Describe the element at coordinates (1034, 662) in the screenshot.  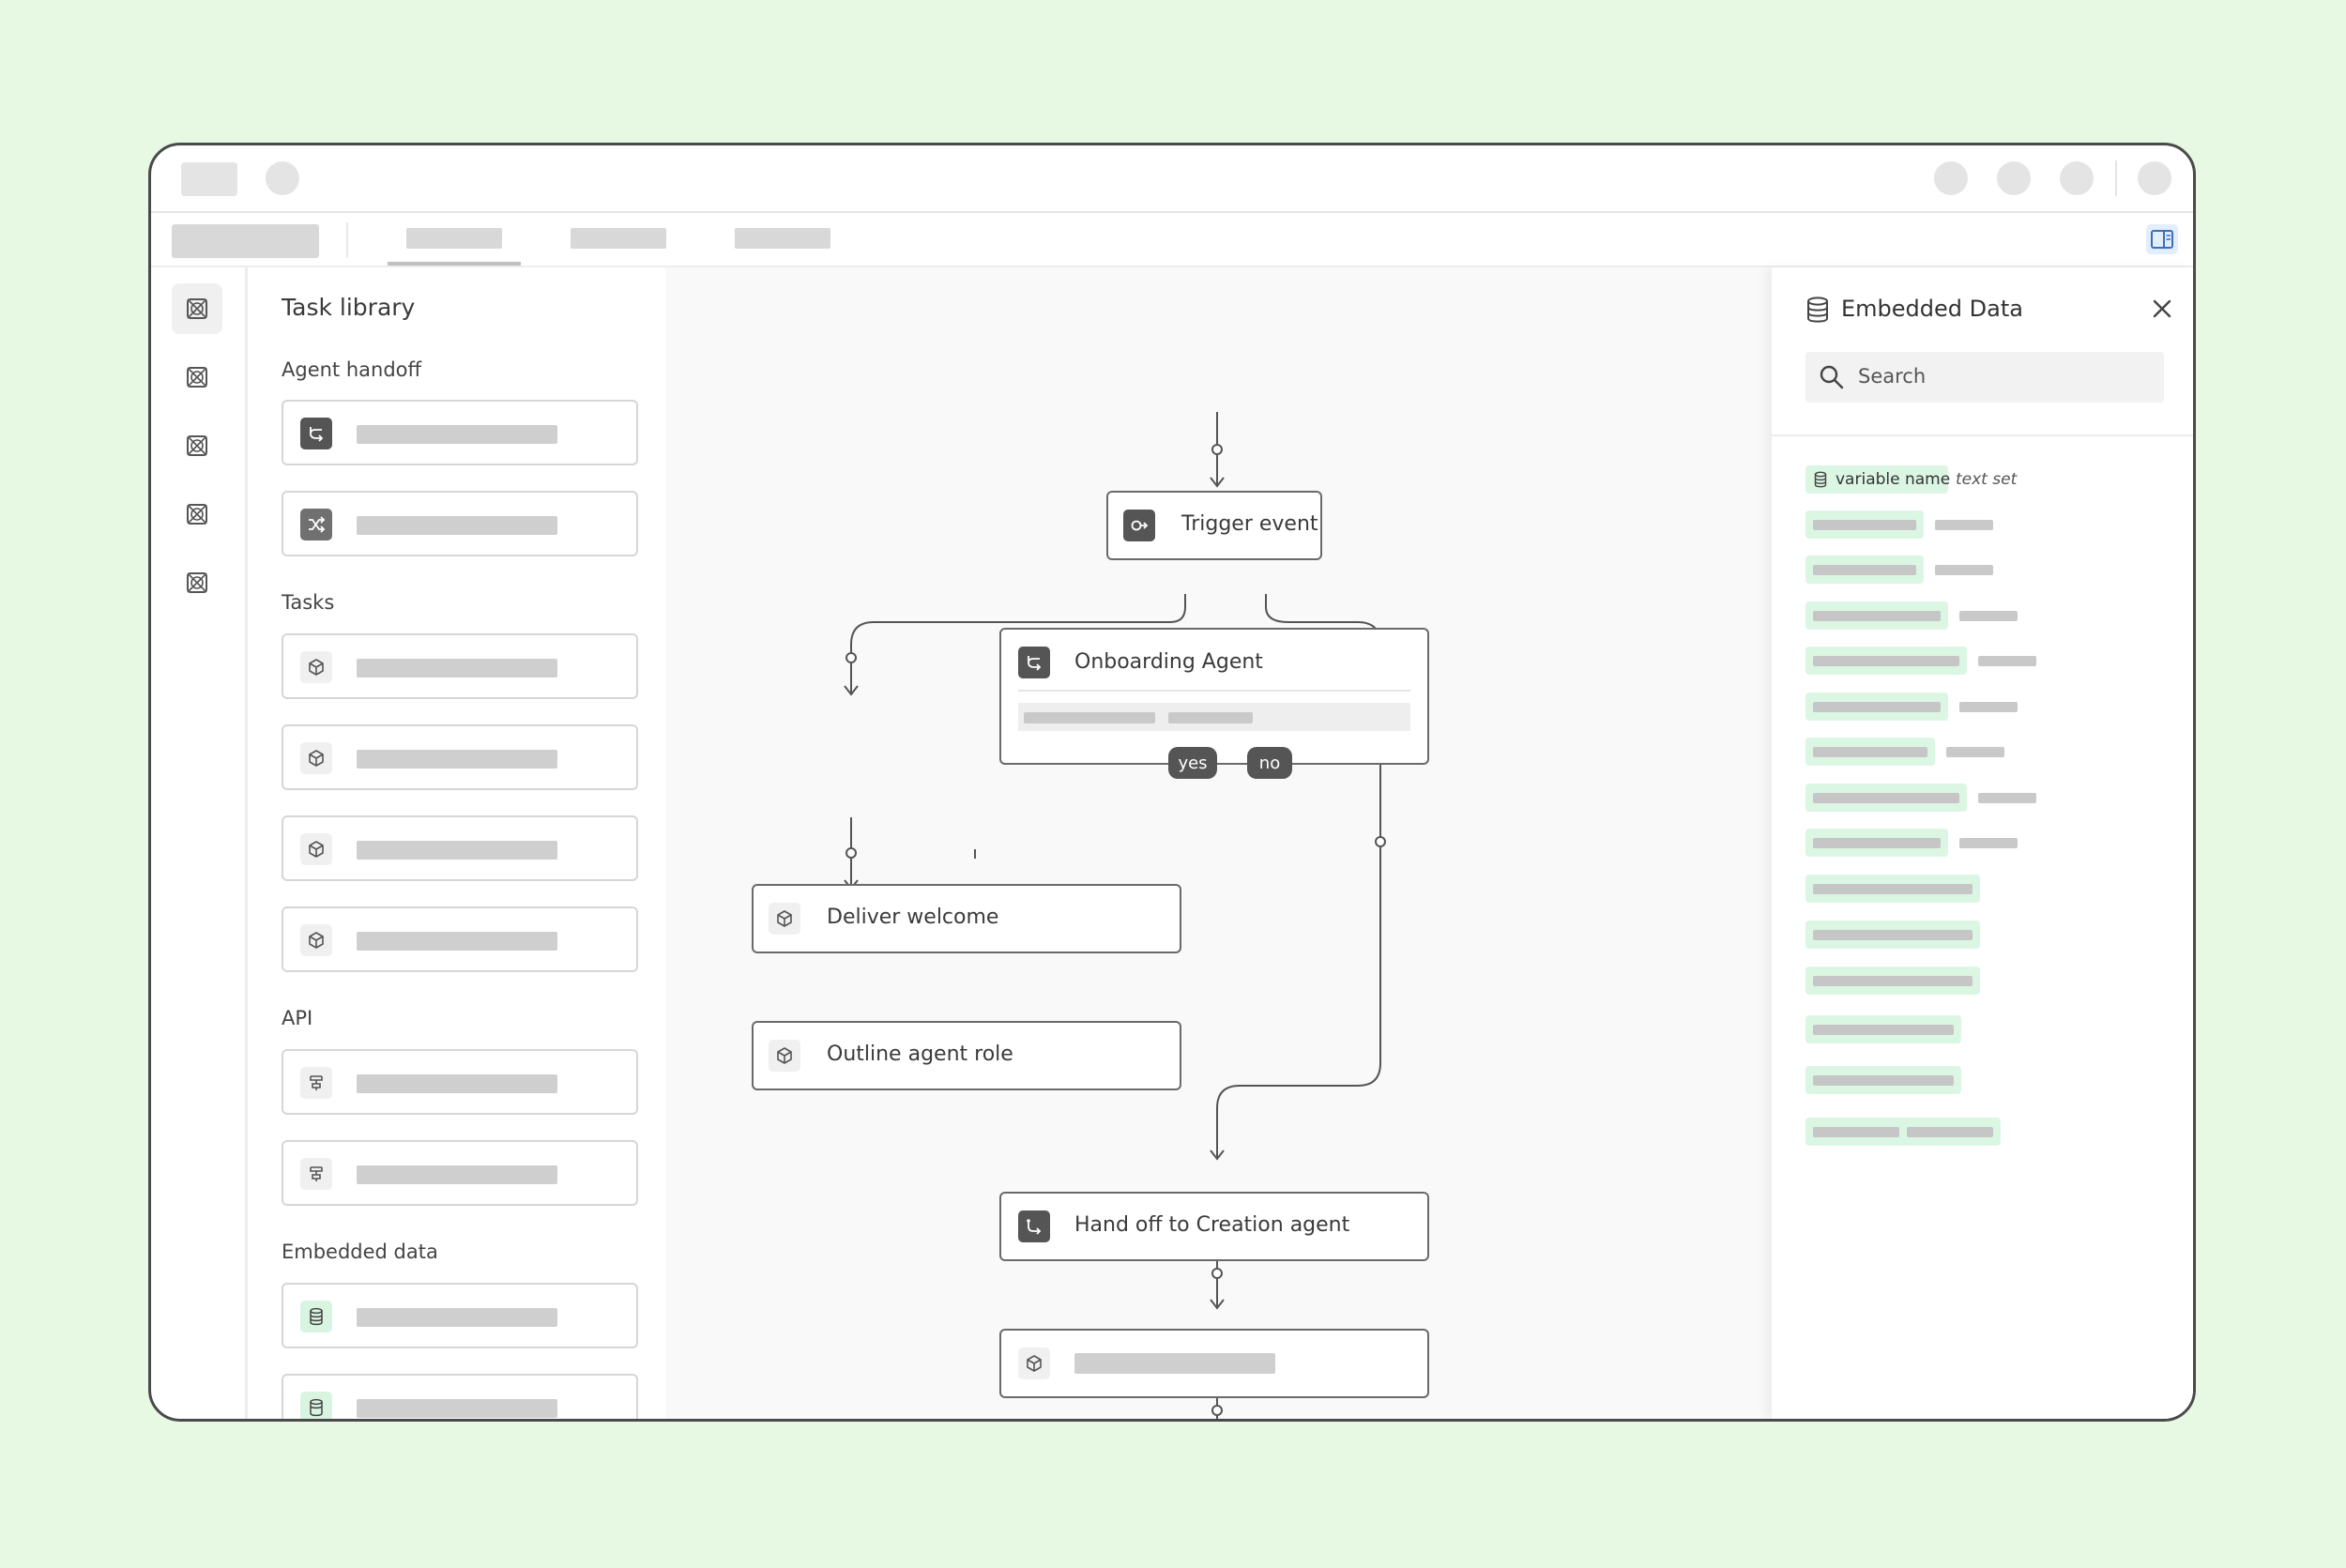
I see `branch-icon` at that location.